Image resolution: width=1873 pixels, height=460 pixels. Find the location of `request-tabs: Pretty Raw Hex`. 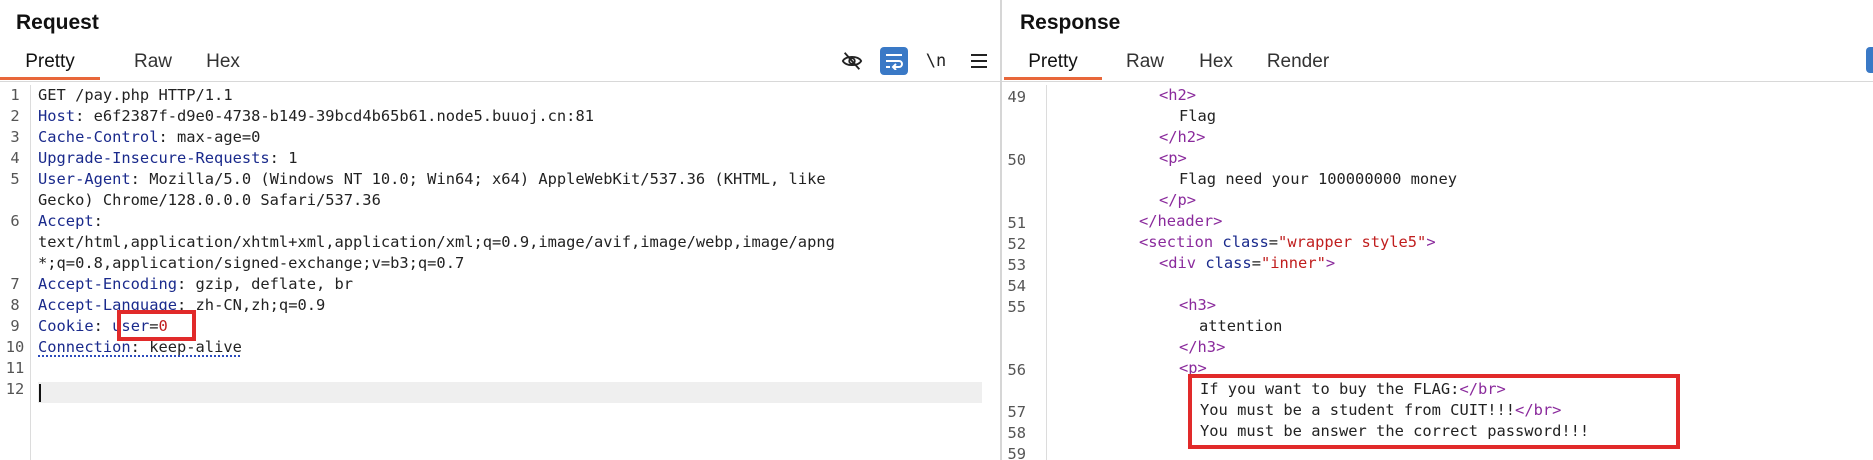

request-tabs: Pretty Raw Hex is located at coordinates (126, 63).